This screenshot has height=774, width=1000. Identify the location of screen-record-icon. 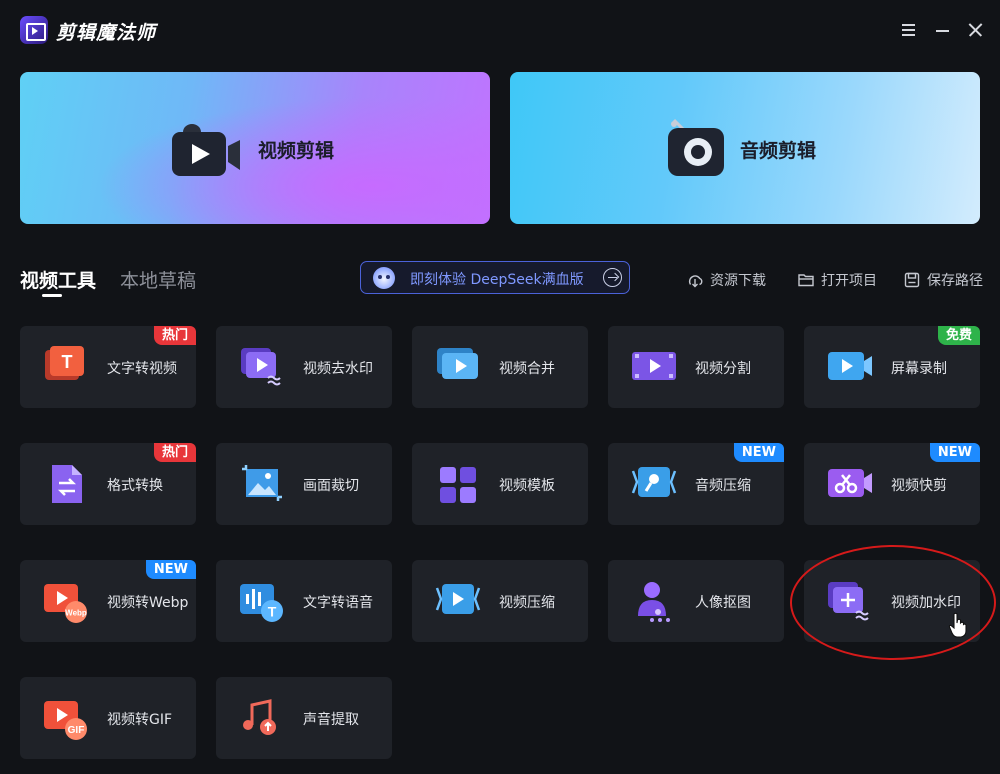
(850, 366).